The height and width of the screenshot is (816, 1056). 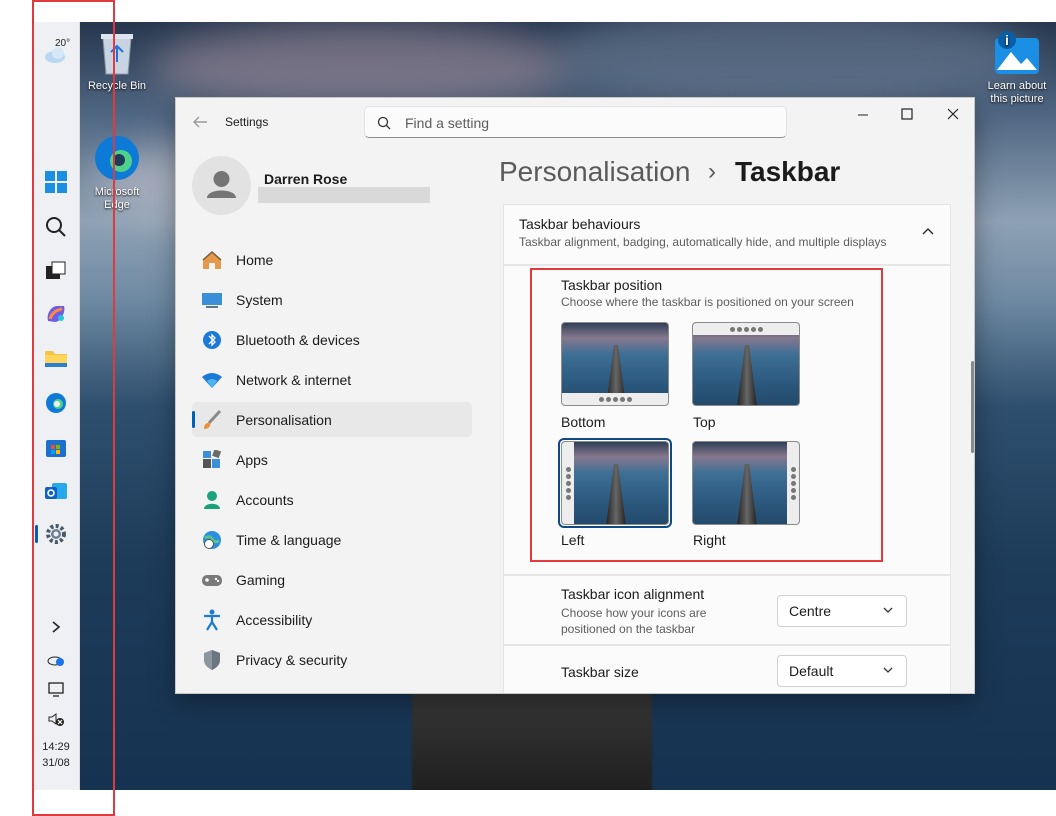 I want to click on paintbrush-icon, so click(x=212, y=420).